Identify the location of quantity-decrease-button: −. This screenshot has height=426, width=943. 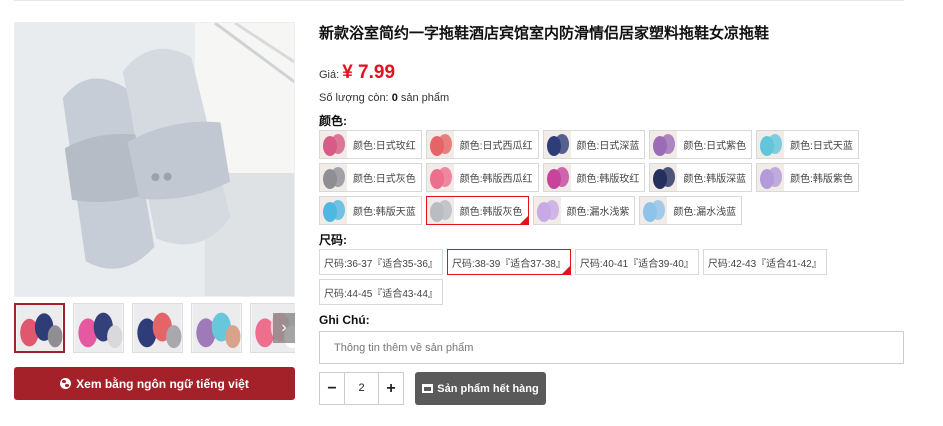
(332, 388).